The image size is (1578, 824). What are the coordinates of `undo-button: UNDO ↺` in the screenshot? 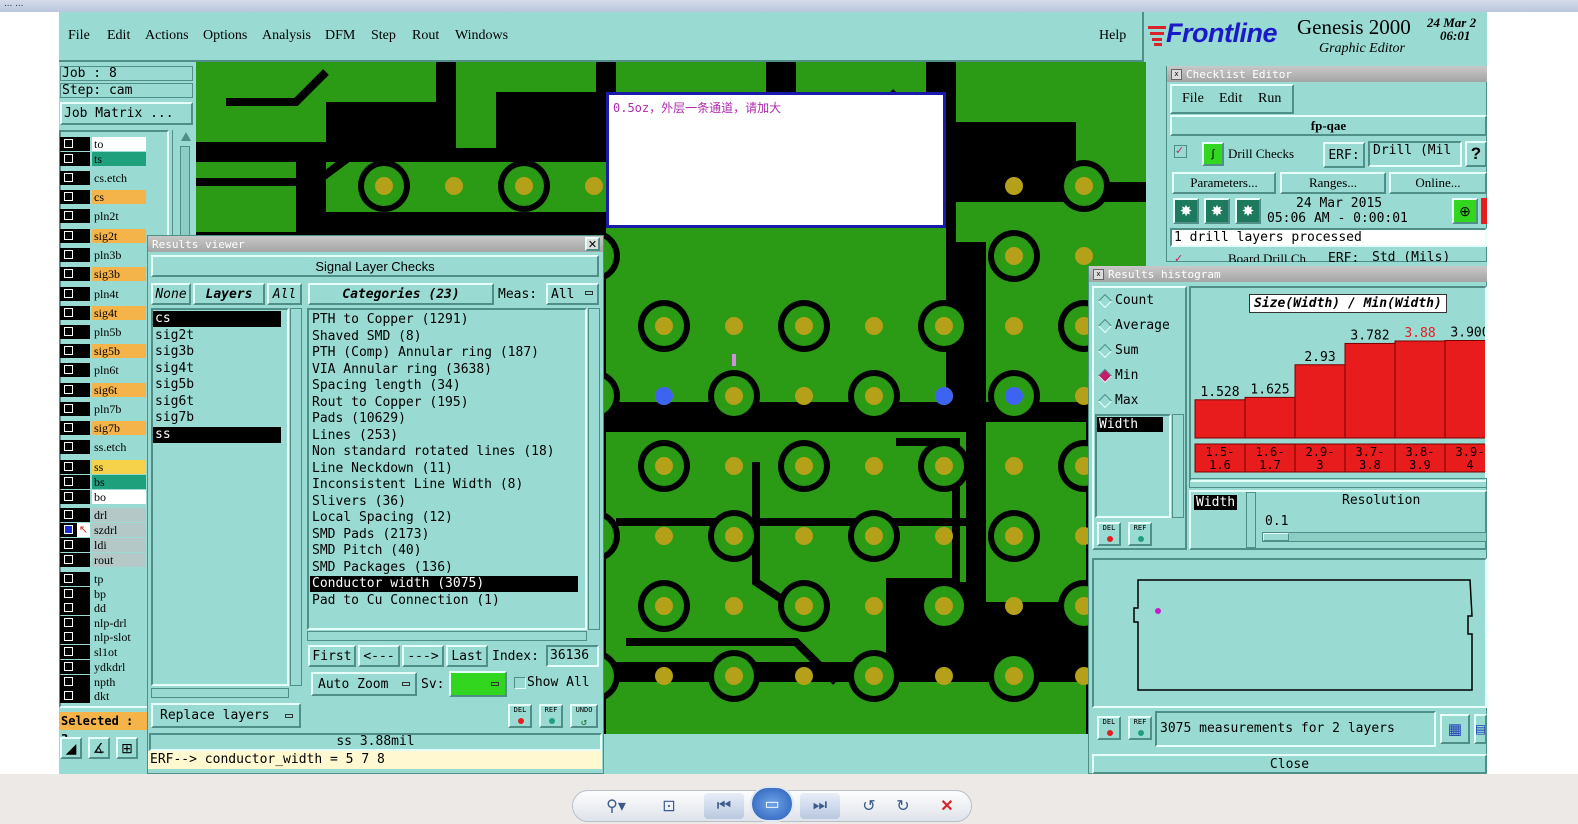 It's located at (584, 716).